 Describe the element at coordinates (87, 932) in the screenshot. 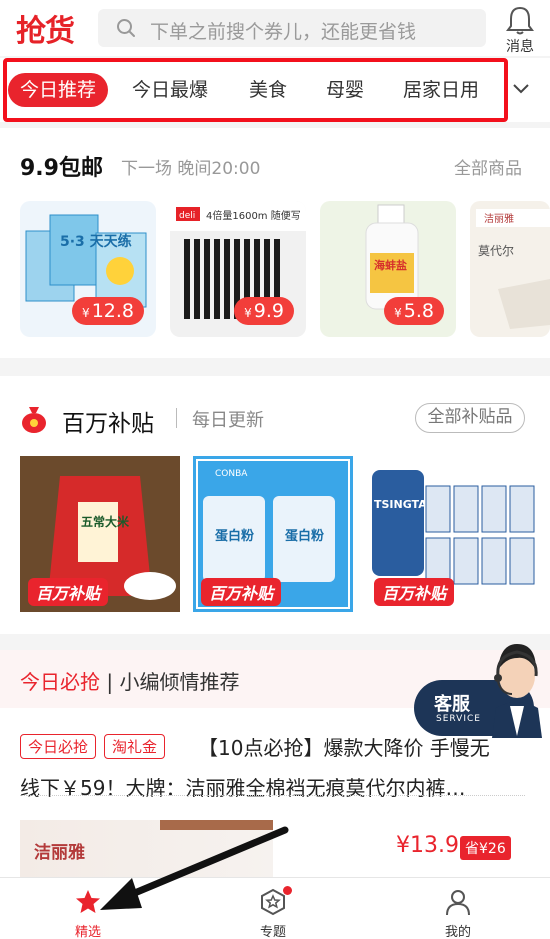

I see `tabbar-label: 精选` at that location.